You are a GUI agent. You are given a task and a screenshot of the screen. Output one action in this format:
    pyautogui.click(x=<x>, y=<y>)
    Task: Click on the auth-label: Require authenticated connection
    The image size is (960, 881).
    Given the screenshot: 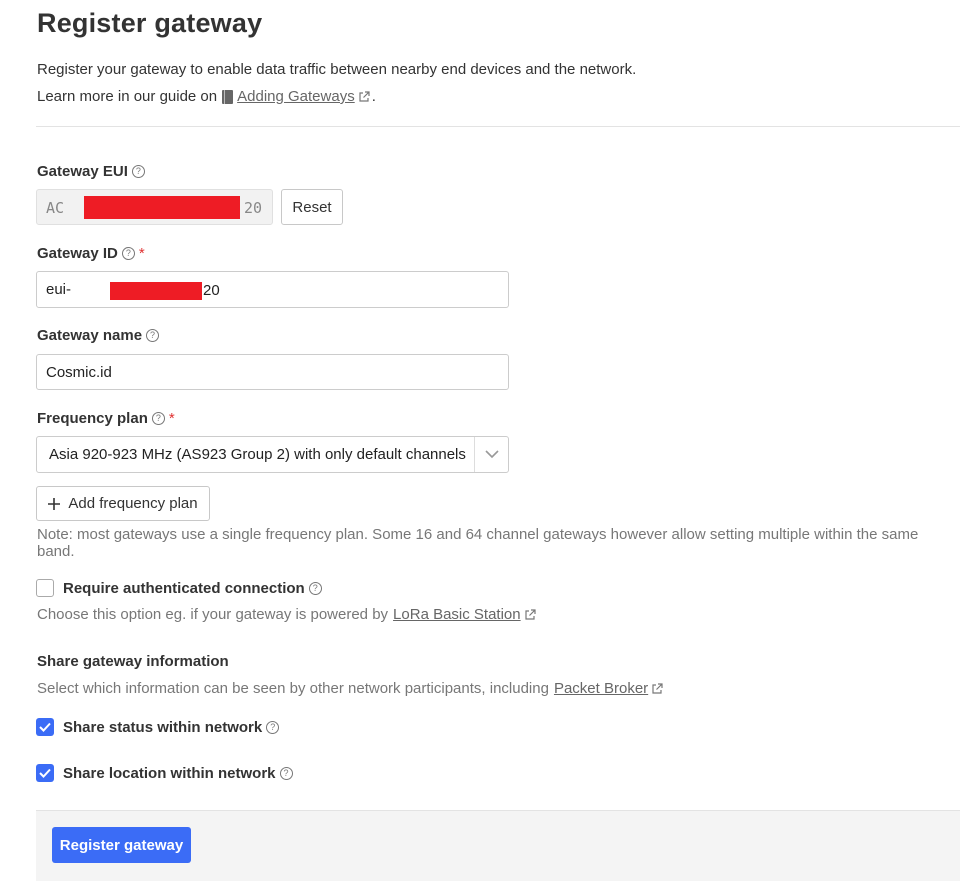 What is the action you would take?
    pyautogui.click(x=184, y=588)
    